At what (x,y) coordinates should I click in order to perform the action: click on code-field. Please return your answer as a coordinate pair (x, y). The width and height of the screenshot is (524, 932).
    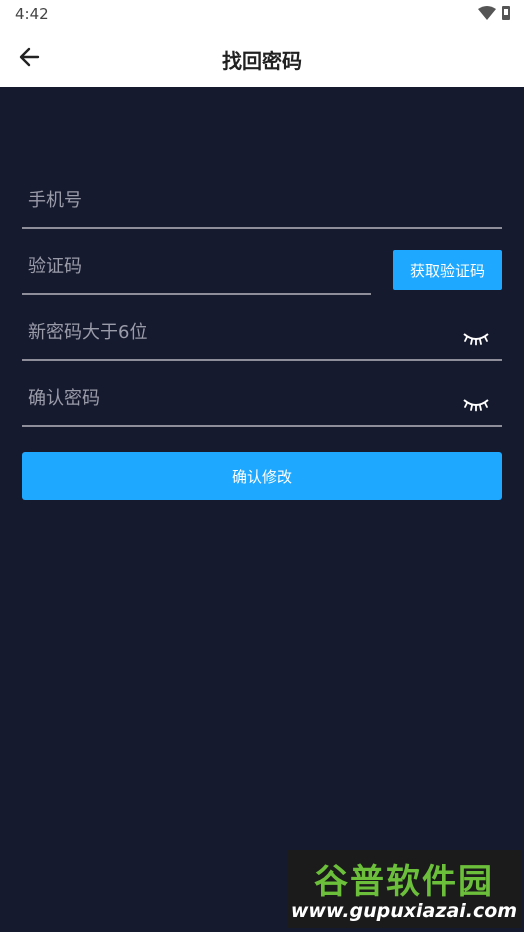
    Looking at the image, I should click on (196, 271).